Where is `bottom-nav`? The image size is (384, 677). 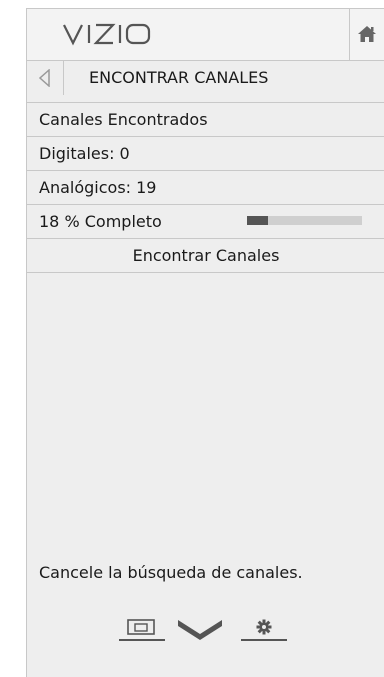 bottom-nav is located at coordinates (205, 631).